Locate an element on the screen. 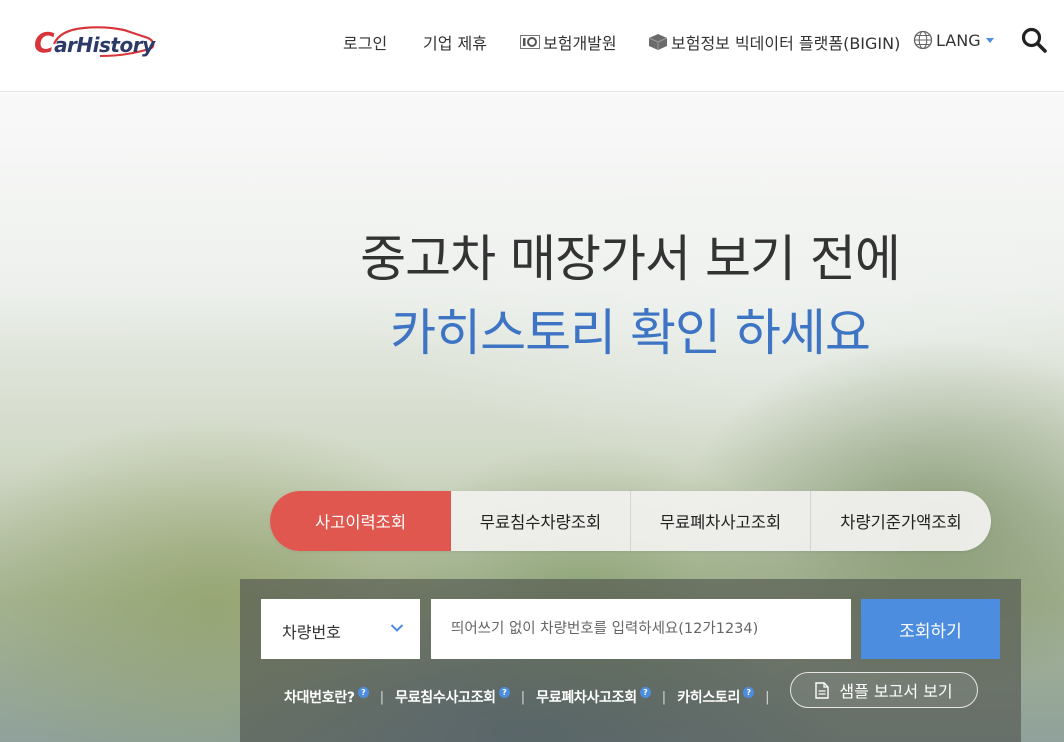 The image size is (1064, 742). lang-selector: LANG is located at coordinates (954, 40).